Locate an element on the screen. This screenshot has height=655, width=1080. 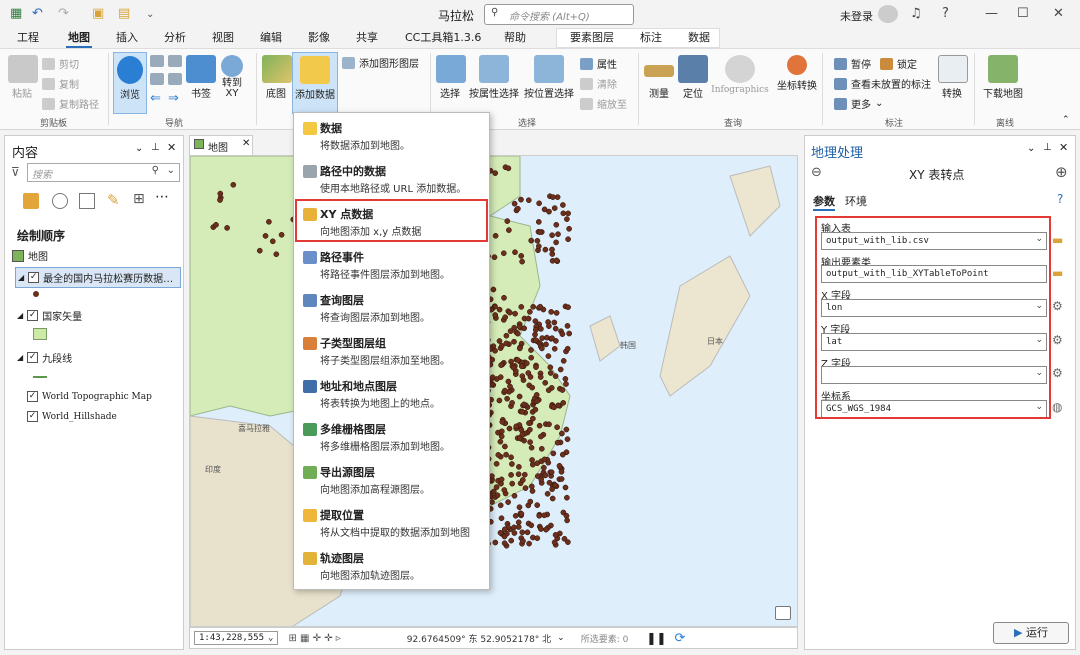
tab-analysis: 分析 is located at coordinates (175, 39).